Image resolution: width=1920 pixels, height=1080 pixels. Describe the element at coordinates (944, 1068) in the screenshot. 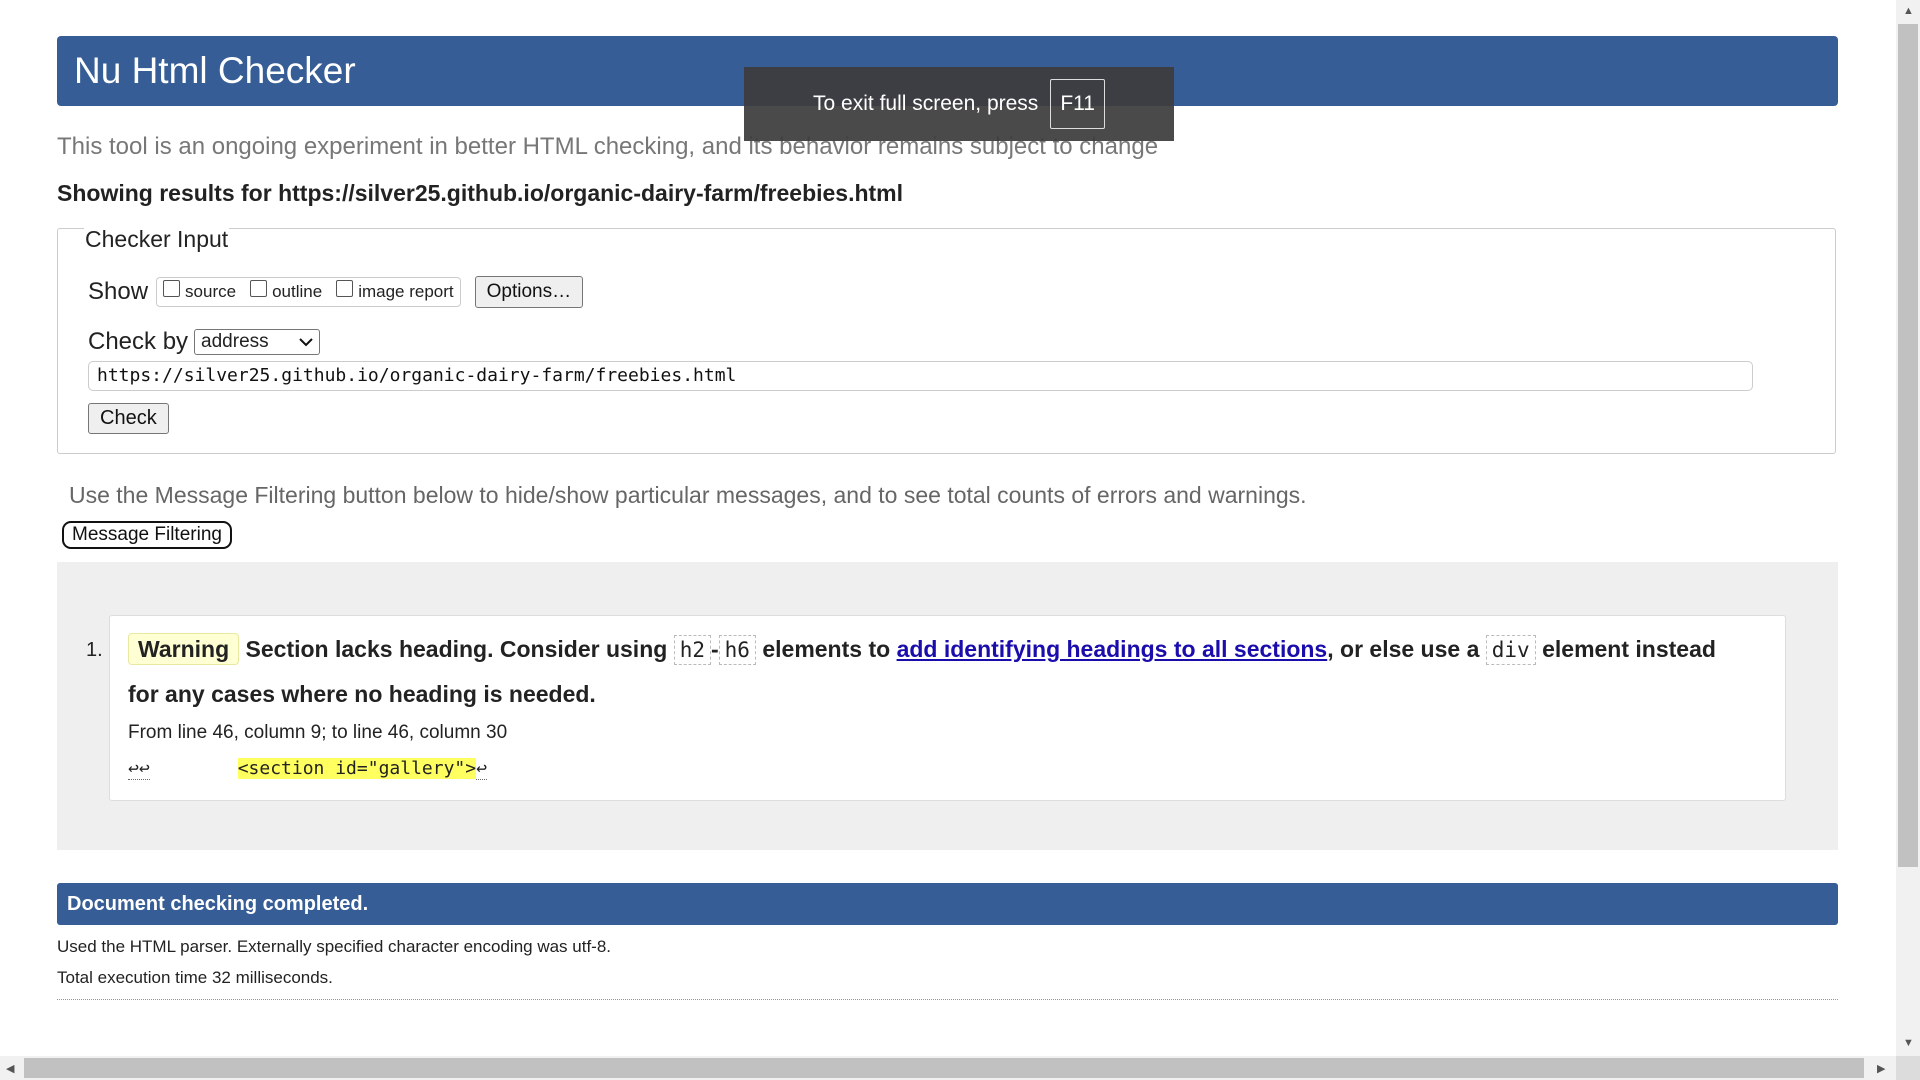

I see `horizontal-scrollbar-thumb` at that location.